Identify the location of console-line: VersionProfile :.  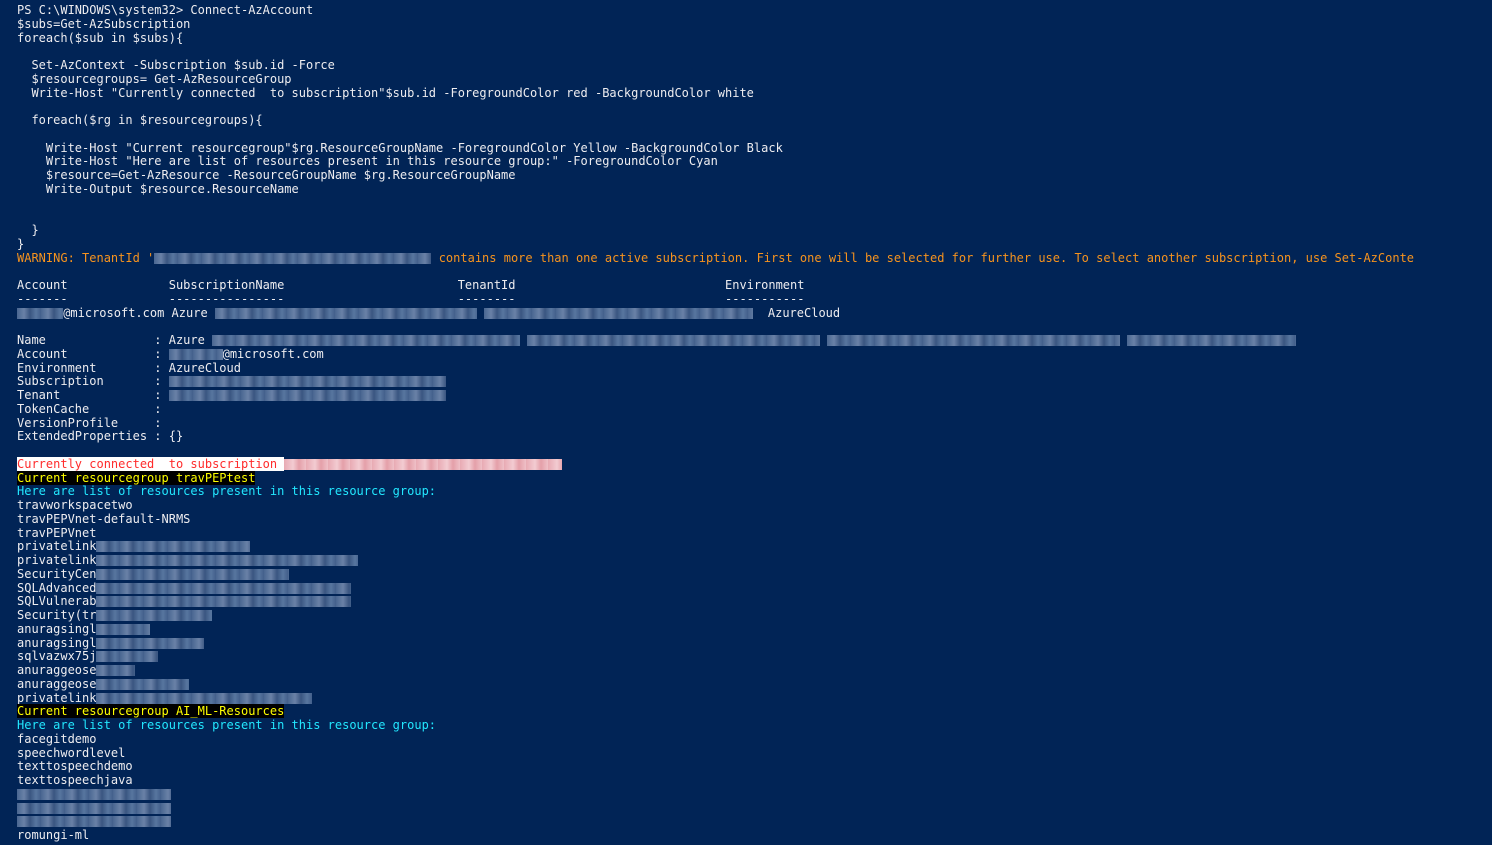
(754, 423).